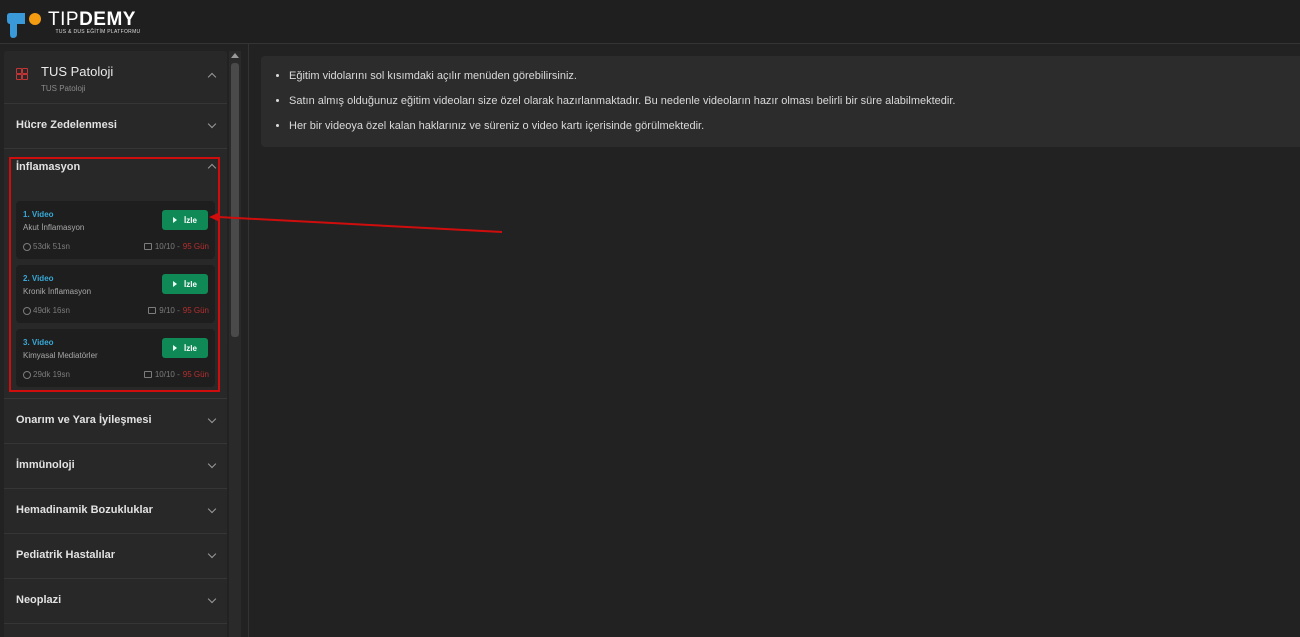  I want to click on section-label: İmmünoloji, so click(45, 465).